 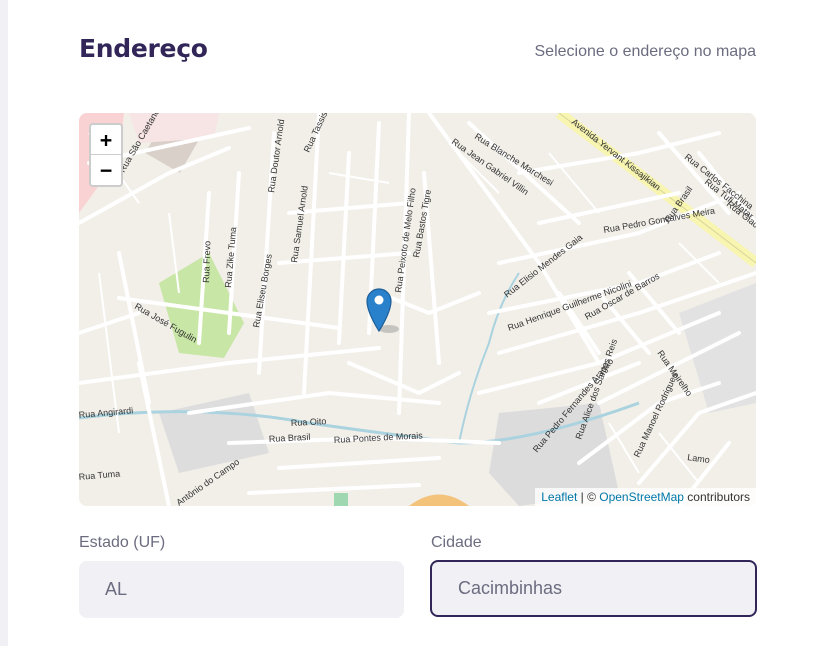 I want to click on street-label: Rua Oito, so click(x=309, y=422).